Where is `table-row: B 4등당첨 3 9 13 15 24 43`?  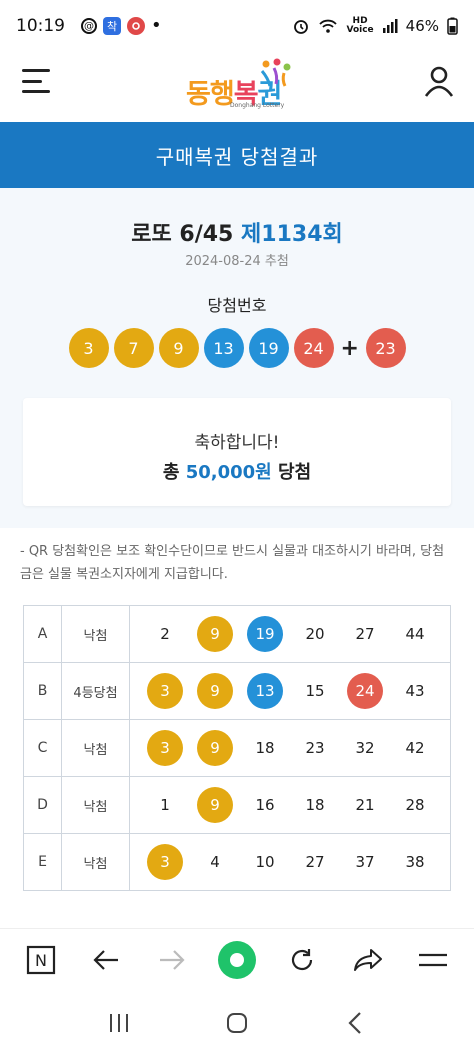 table-row: B 4등당첨 3 9 13 15 24 43 is located at coordinates (237, 691).